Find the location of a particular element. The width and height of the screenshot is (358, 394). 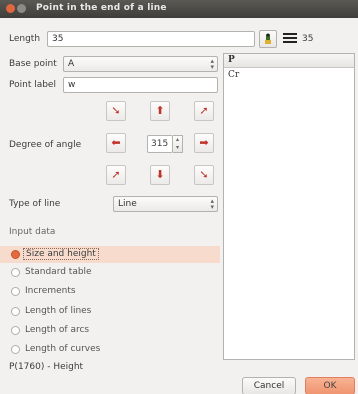

radio-label: Increments is located at coordinates (50, 291).